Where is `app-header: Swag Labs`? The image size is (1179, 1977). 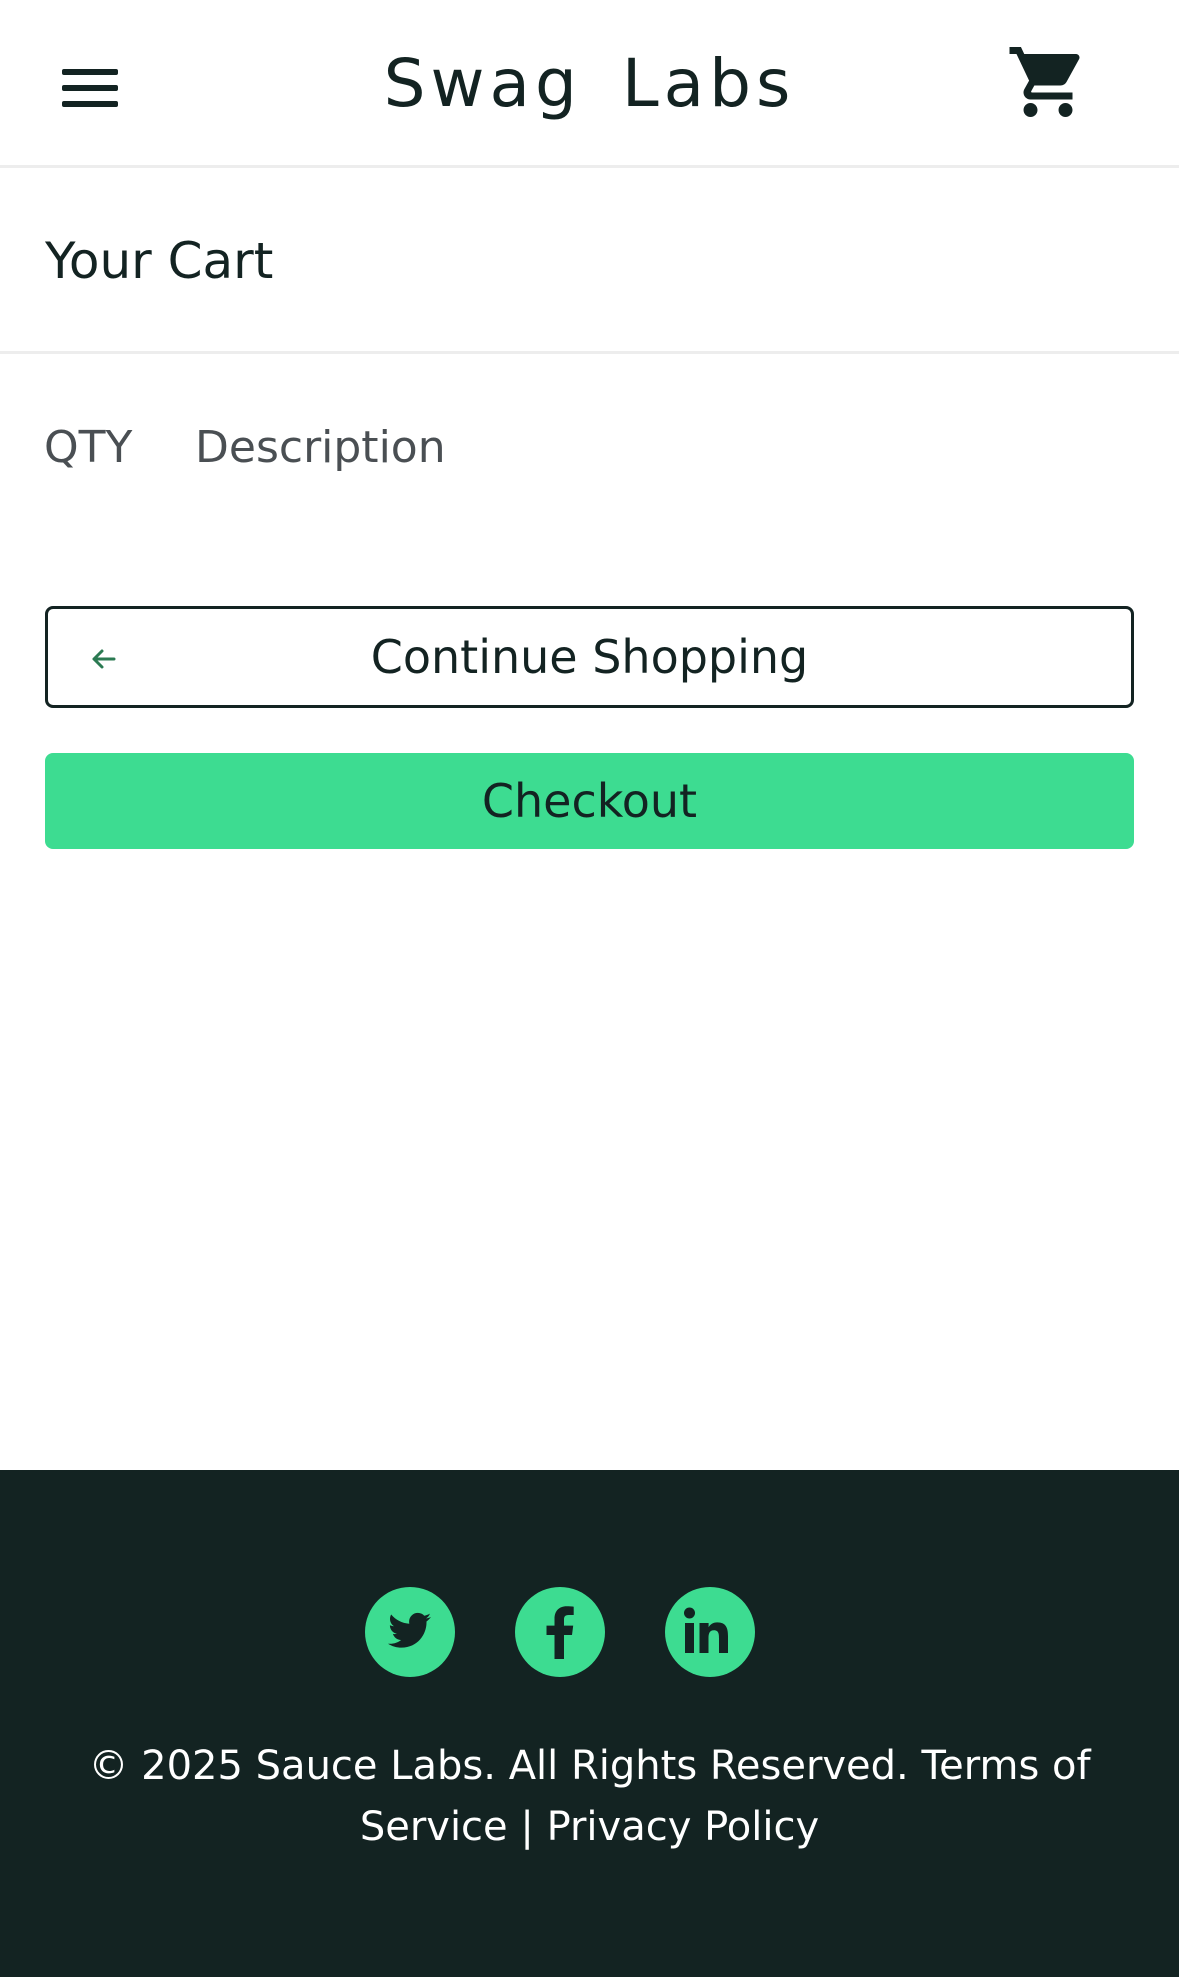 app-header: Swag Labs is located at coordinates (589, 84).